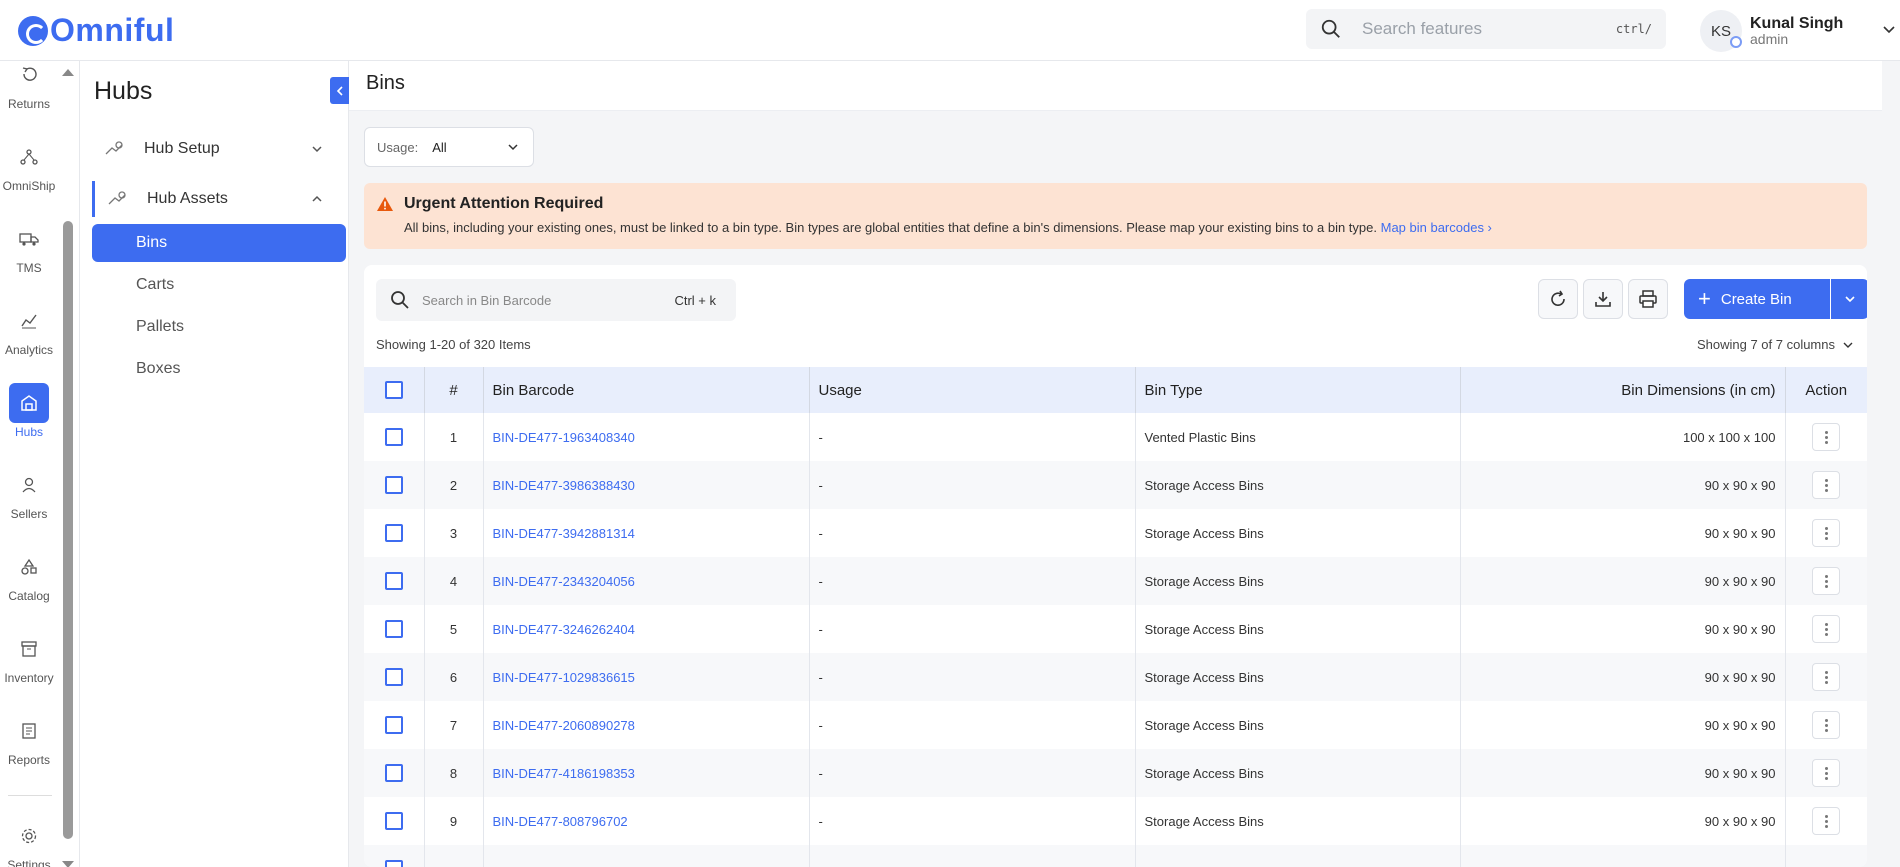 The height and width of the screenshot is (867, 1900). Describe the element at coordinates (556, 300) in the screenshot. I see `bin-barcode-search: Search in Bin Barcode Ctrl + k` at that location.